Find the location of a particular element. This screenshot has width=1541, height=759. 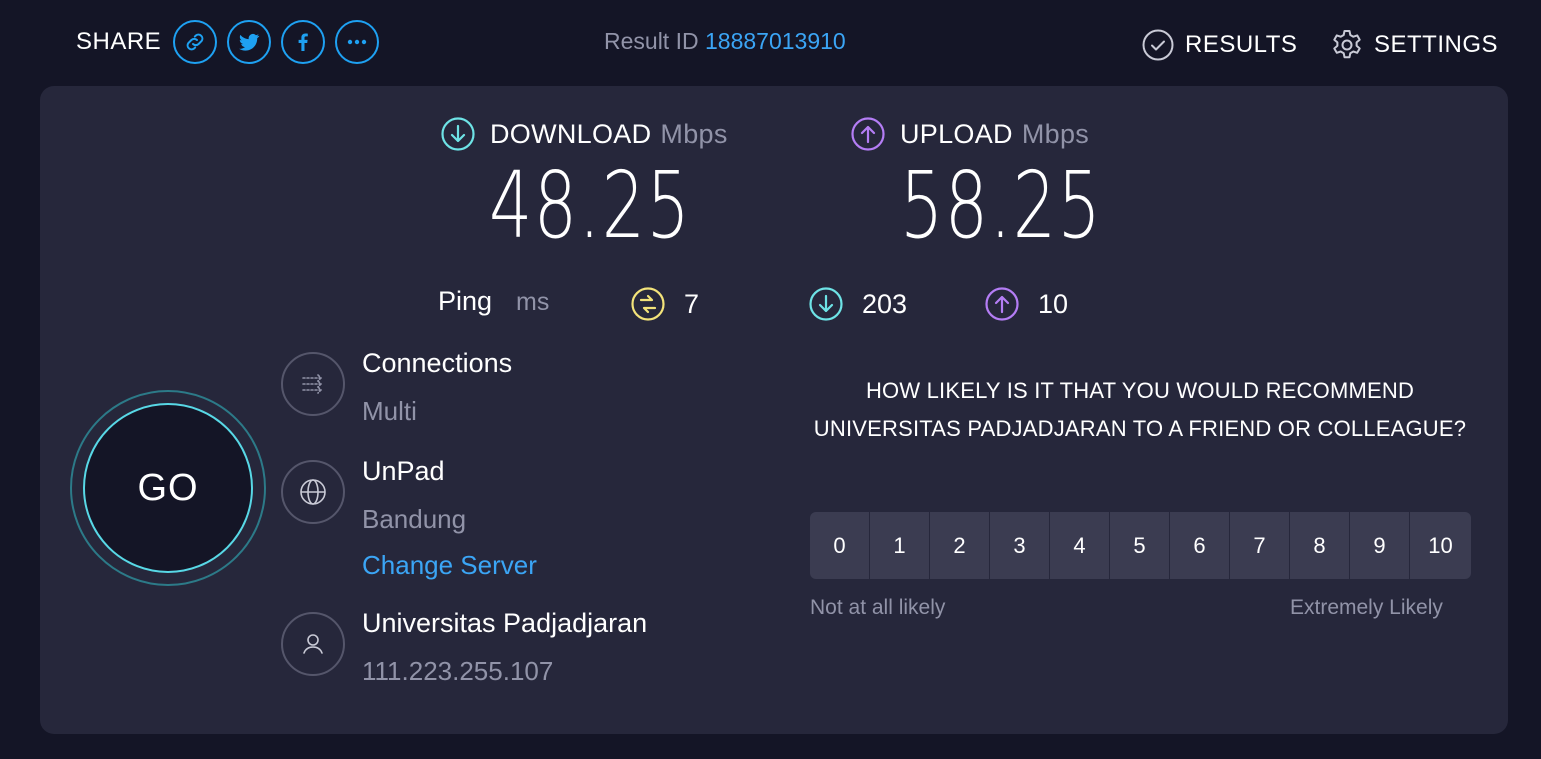

download-speed-value: 48.25 is located at coordinates (590, 205).